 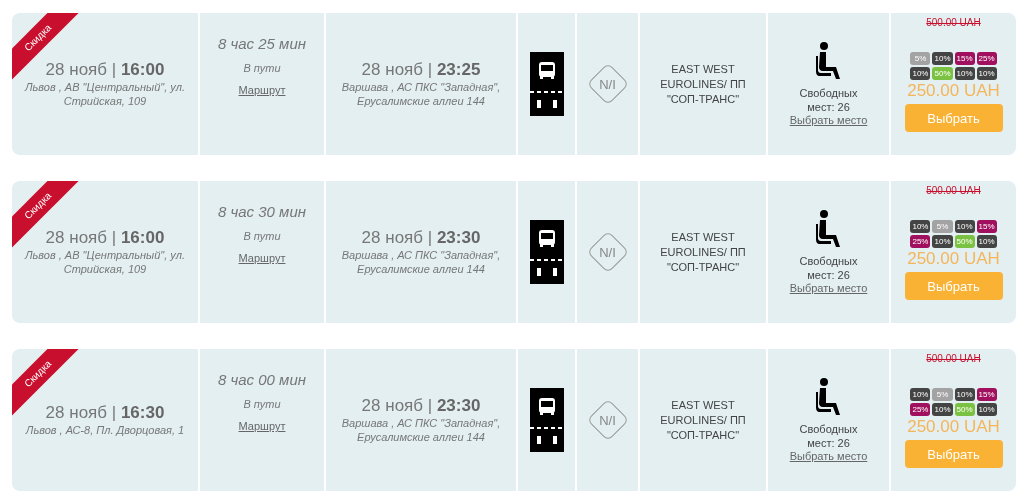 What do you see at coordinates (262, 43) in the screenshot?
I see `duration-text: 8 час 25 мин` at bounding box center [262, 43].